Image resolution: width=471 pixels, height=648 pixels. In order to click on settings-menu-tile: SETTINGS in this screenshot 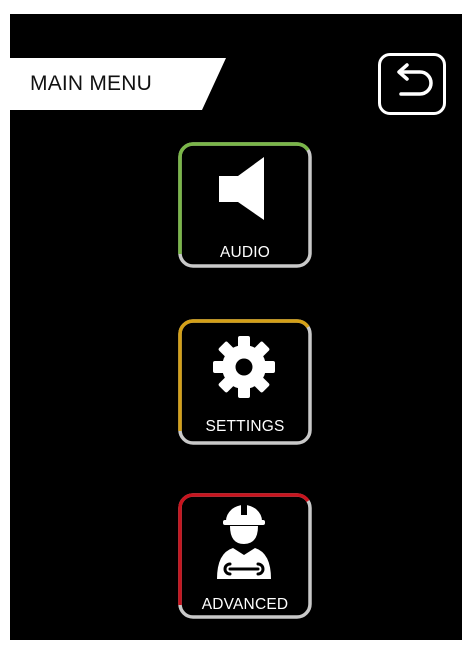, I will do `click(245, 382)`.